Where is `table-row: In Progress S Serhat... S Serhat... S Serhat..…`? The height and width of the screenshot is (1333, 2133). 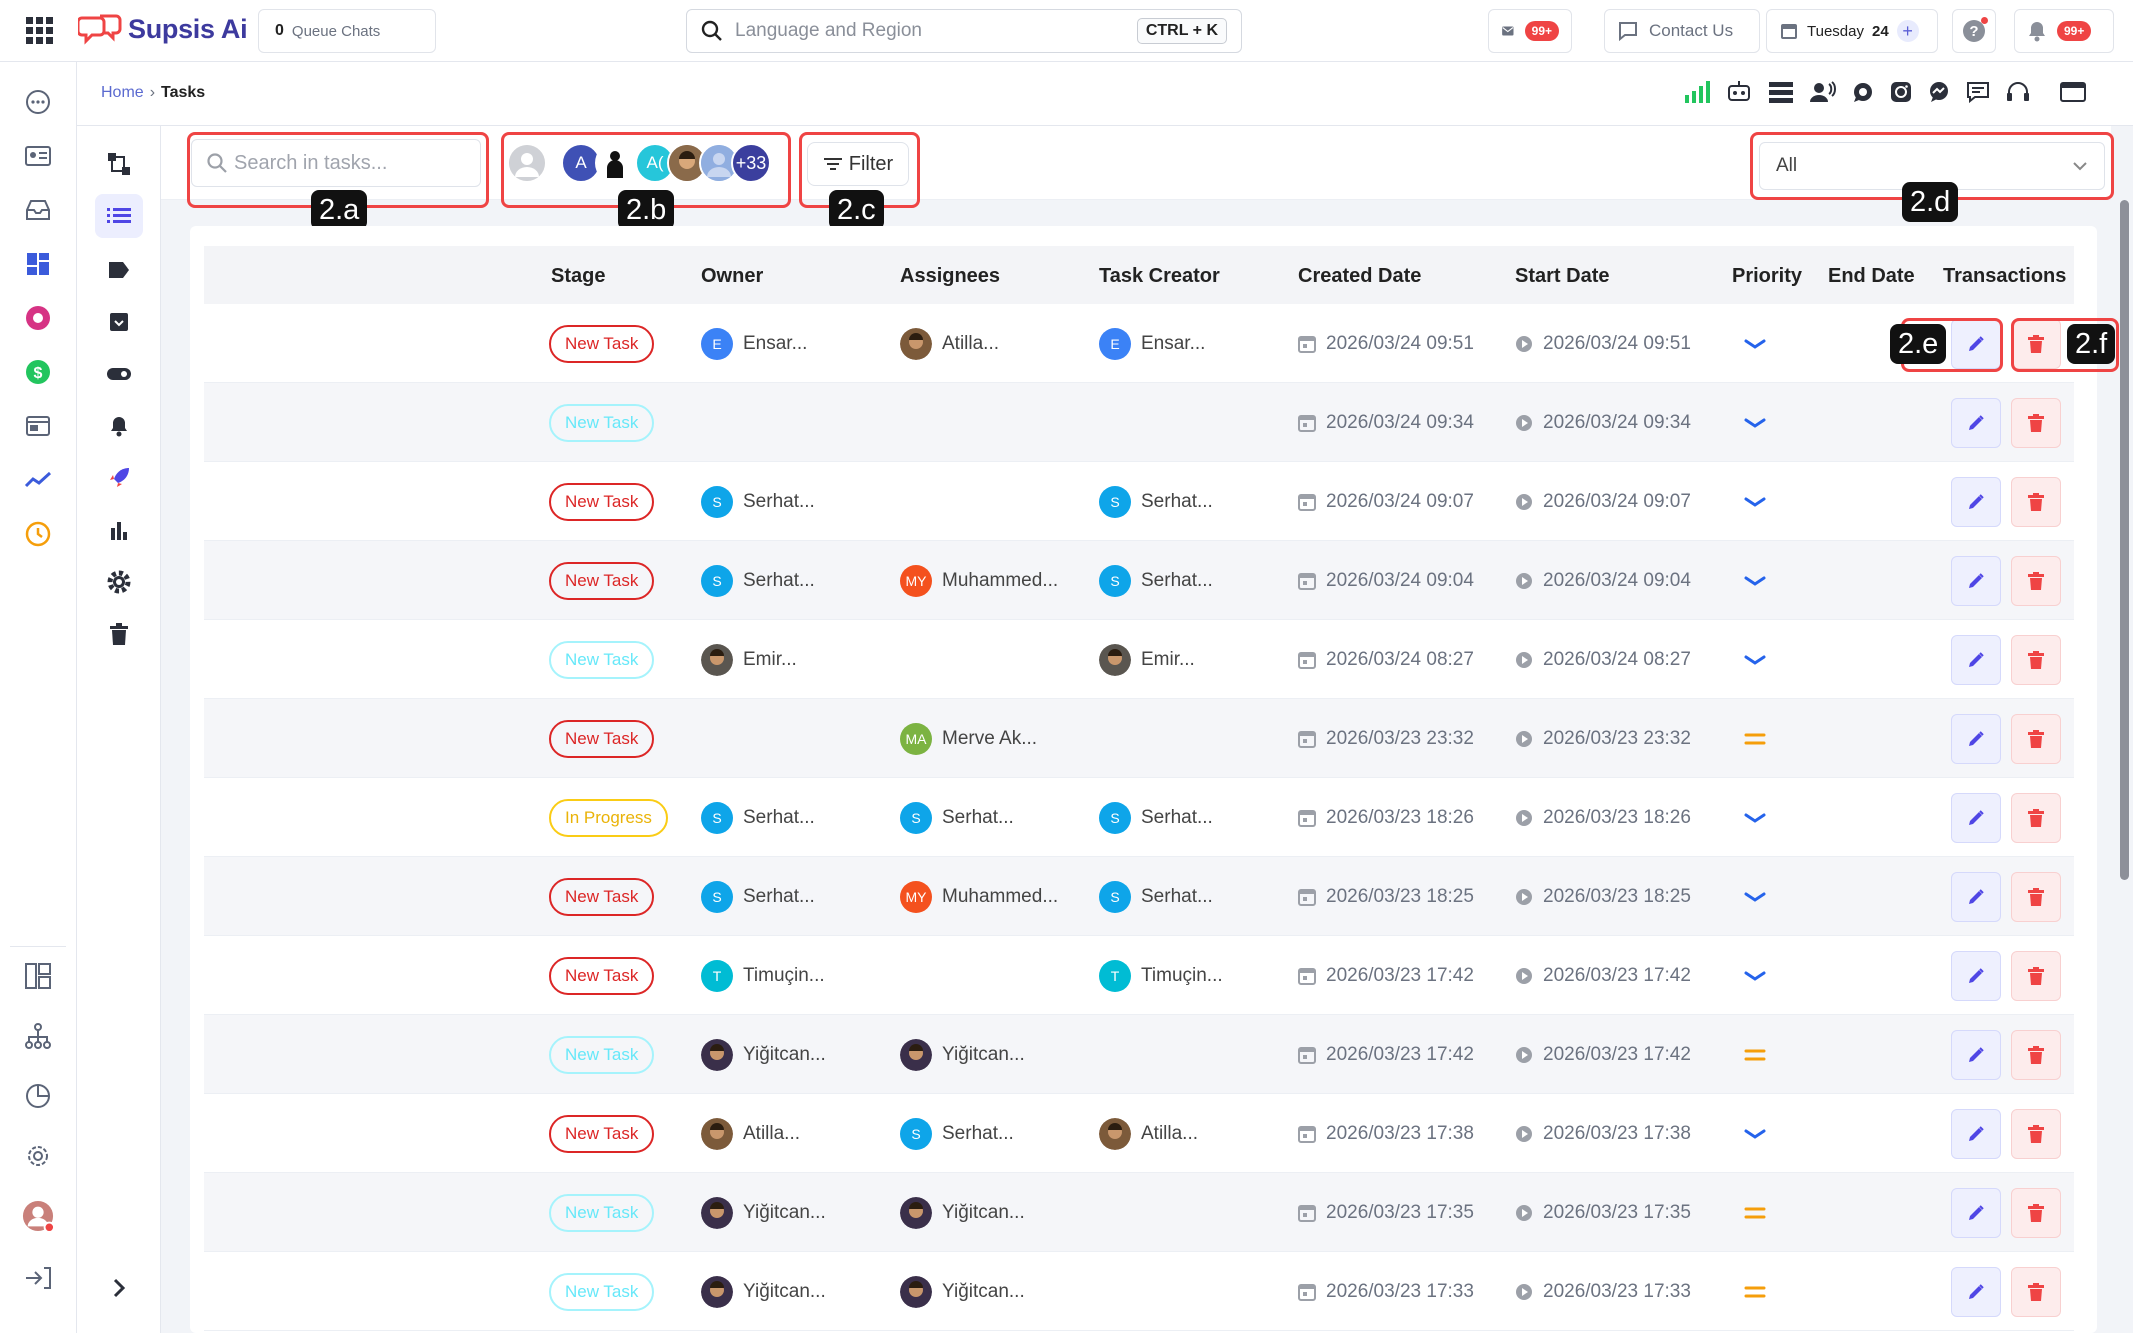
table-row: In Progress S Serhat... S Serhat... S Serhat..… is located at coordinates (1139, 817).